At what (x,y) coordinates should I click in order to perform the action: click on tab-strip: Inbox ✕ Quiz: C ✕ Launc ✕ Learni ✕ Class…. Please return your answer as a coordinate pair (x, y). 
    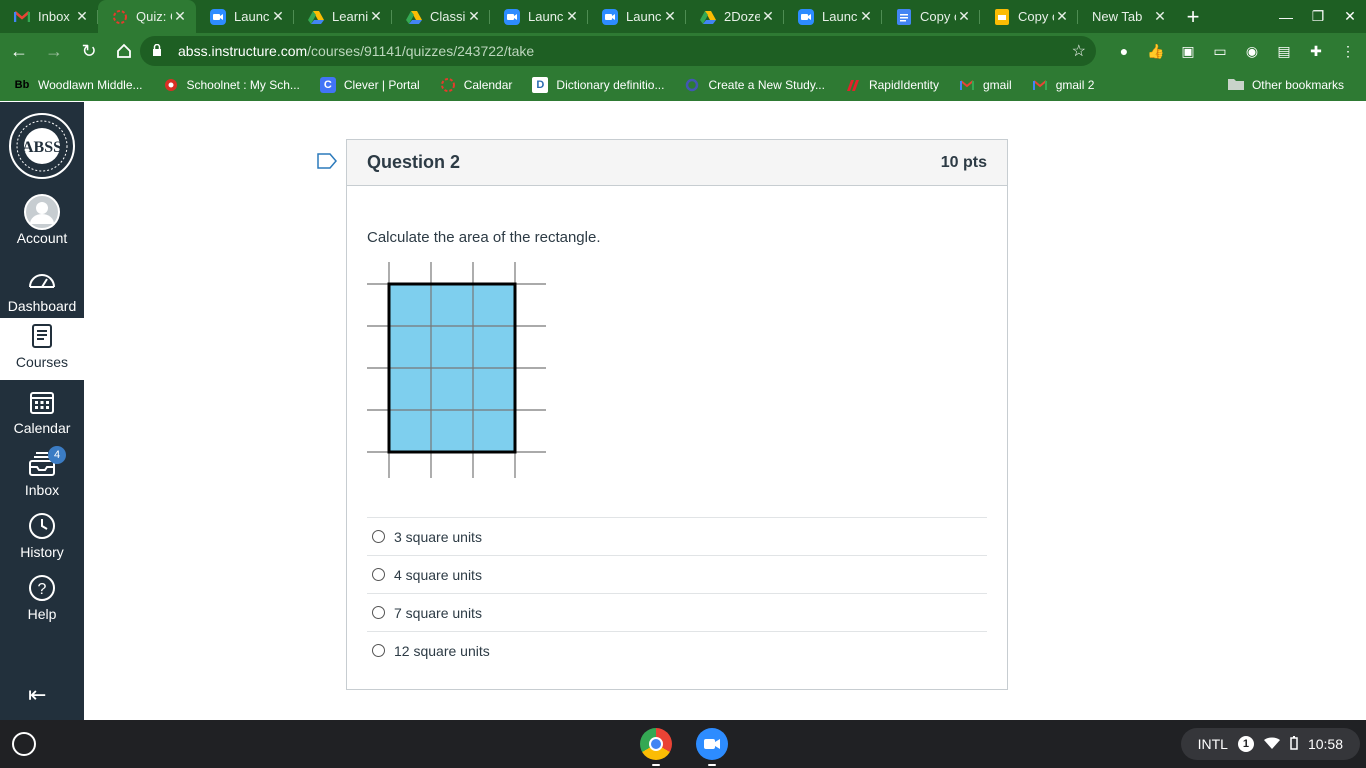
    Looking at the image, I should click on (683, 16).